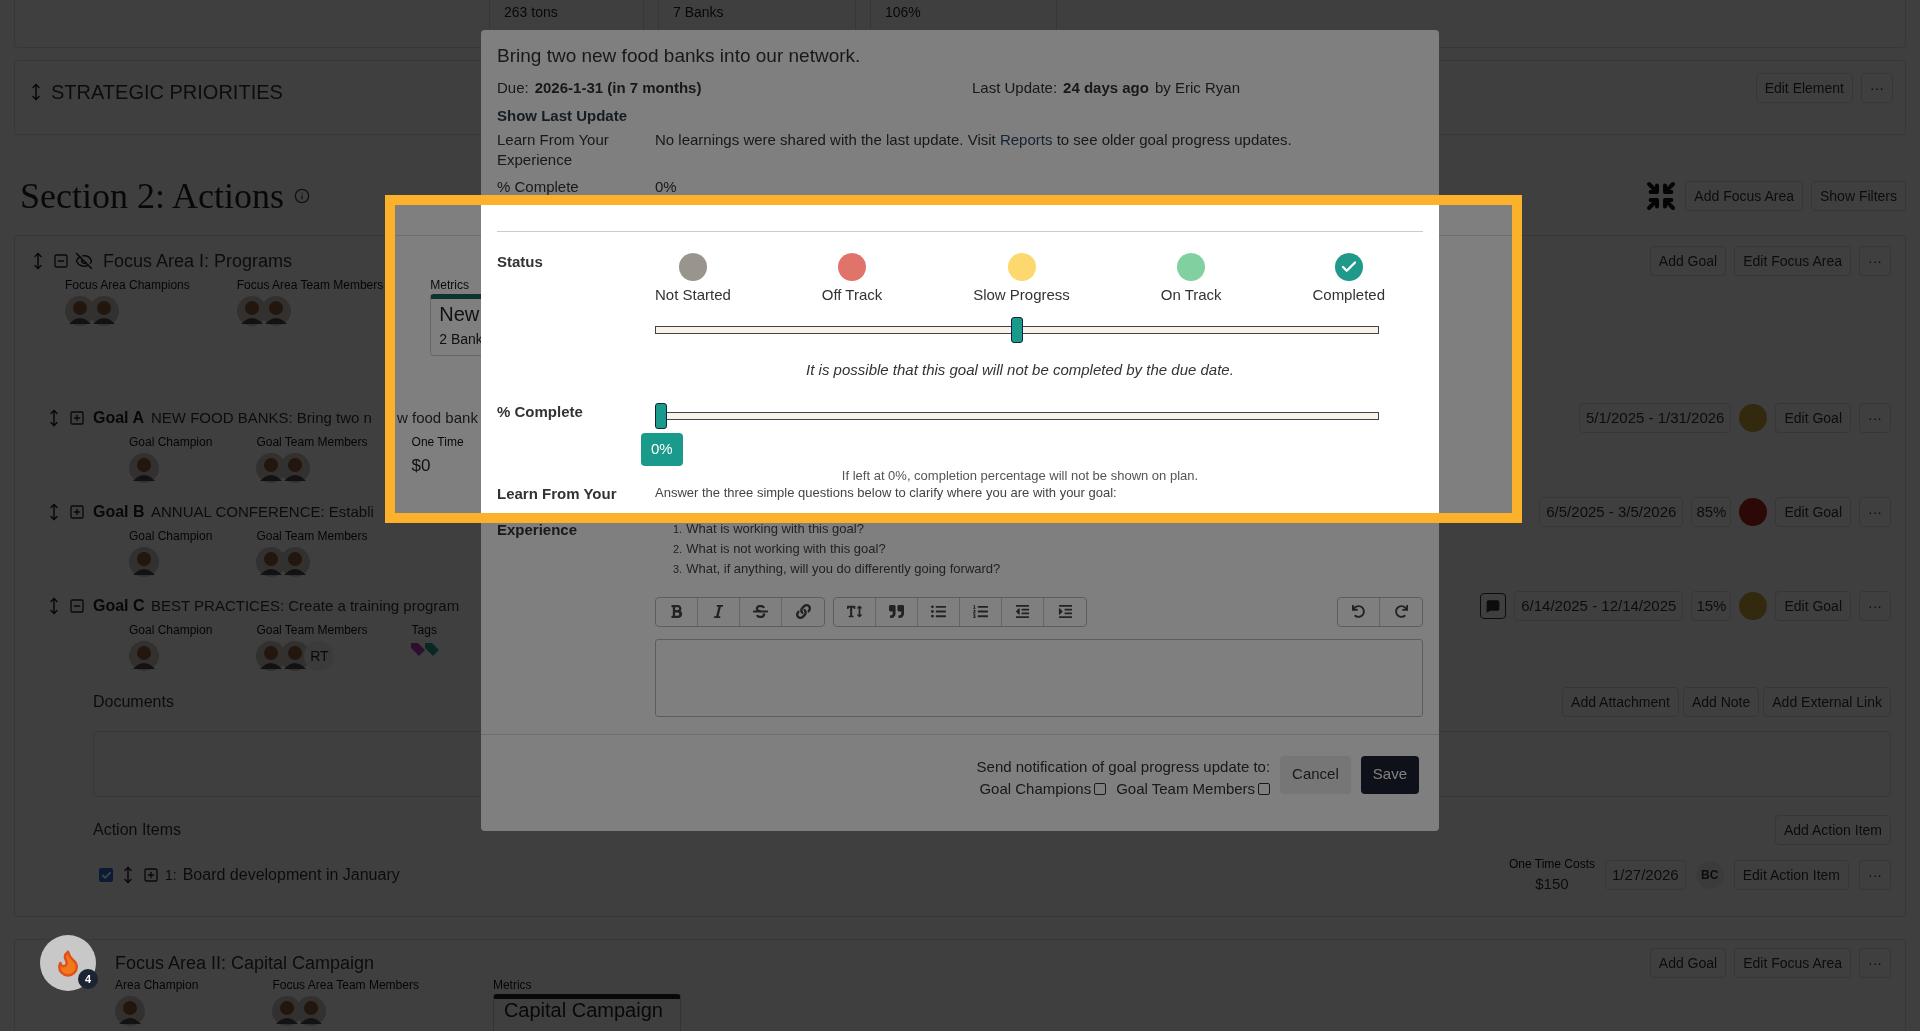 Image resolution: width=1920 pixels, height=1031 pixels. Describe the element at coordinates (437, 442) in the screenshot. I see `field-label: One Time` at that location.